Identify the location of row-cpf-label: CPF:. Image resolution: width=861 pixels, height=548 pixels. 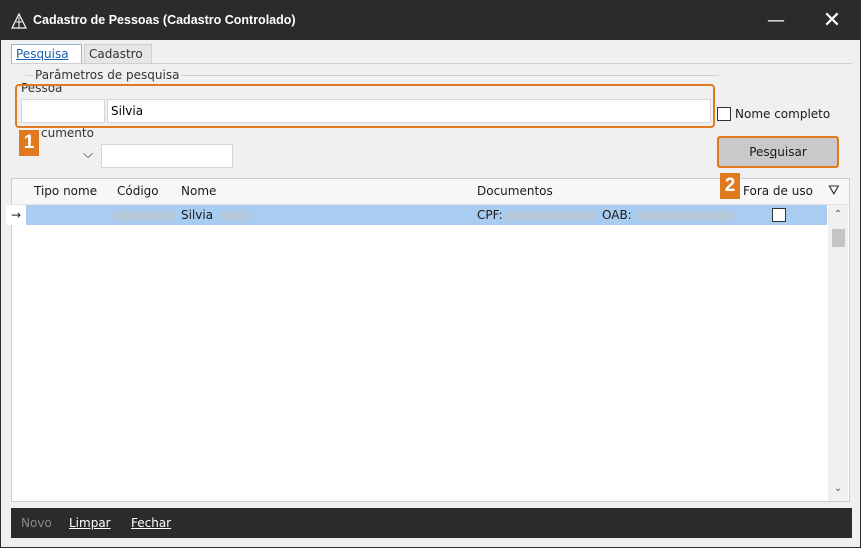
(490, 215).